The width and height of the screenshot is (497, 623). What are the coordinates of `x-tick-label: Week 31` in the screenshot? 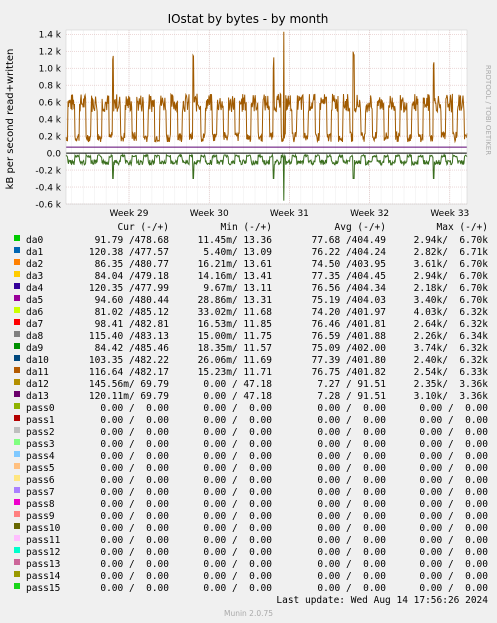 It's located at (289, 214).